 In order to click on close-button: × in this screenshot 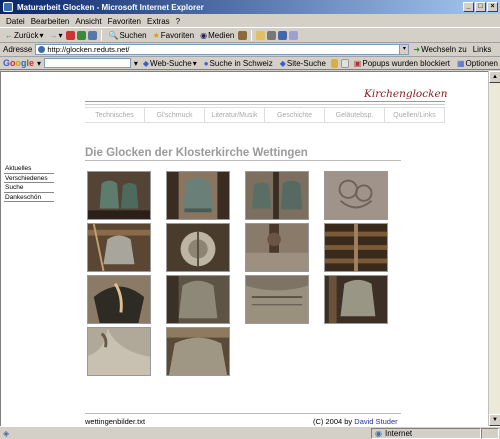, I will do `click(492, 7)`.